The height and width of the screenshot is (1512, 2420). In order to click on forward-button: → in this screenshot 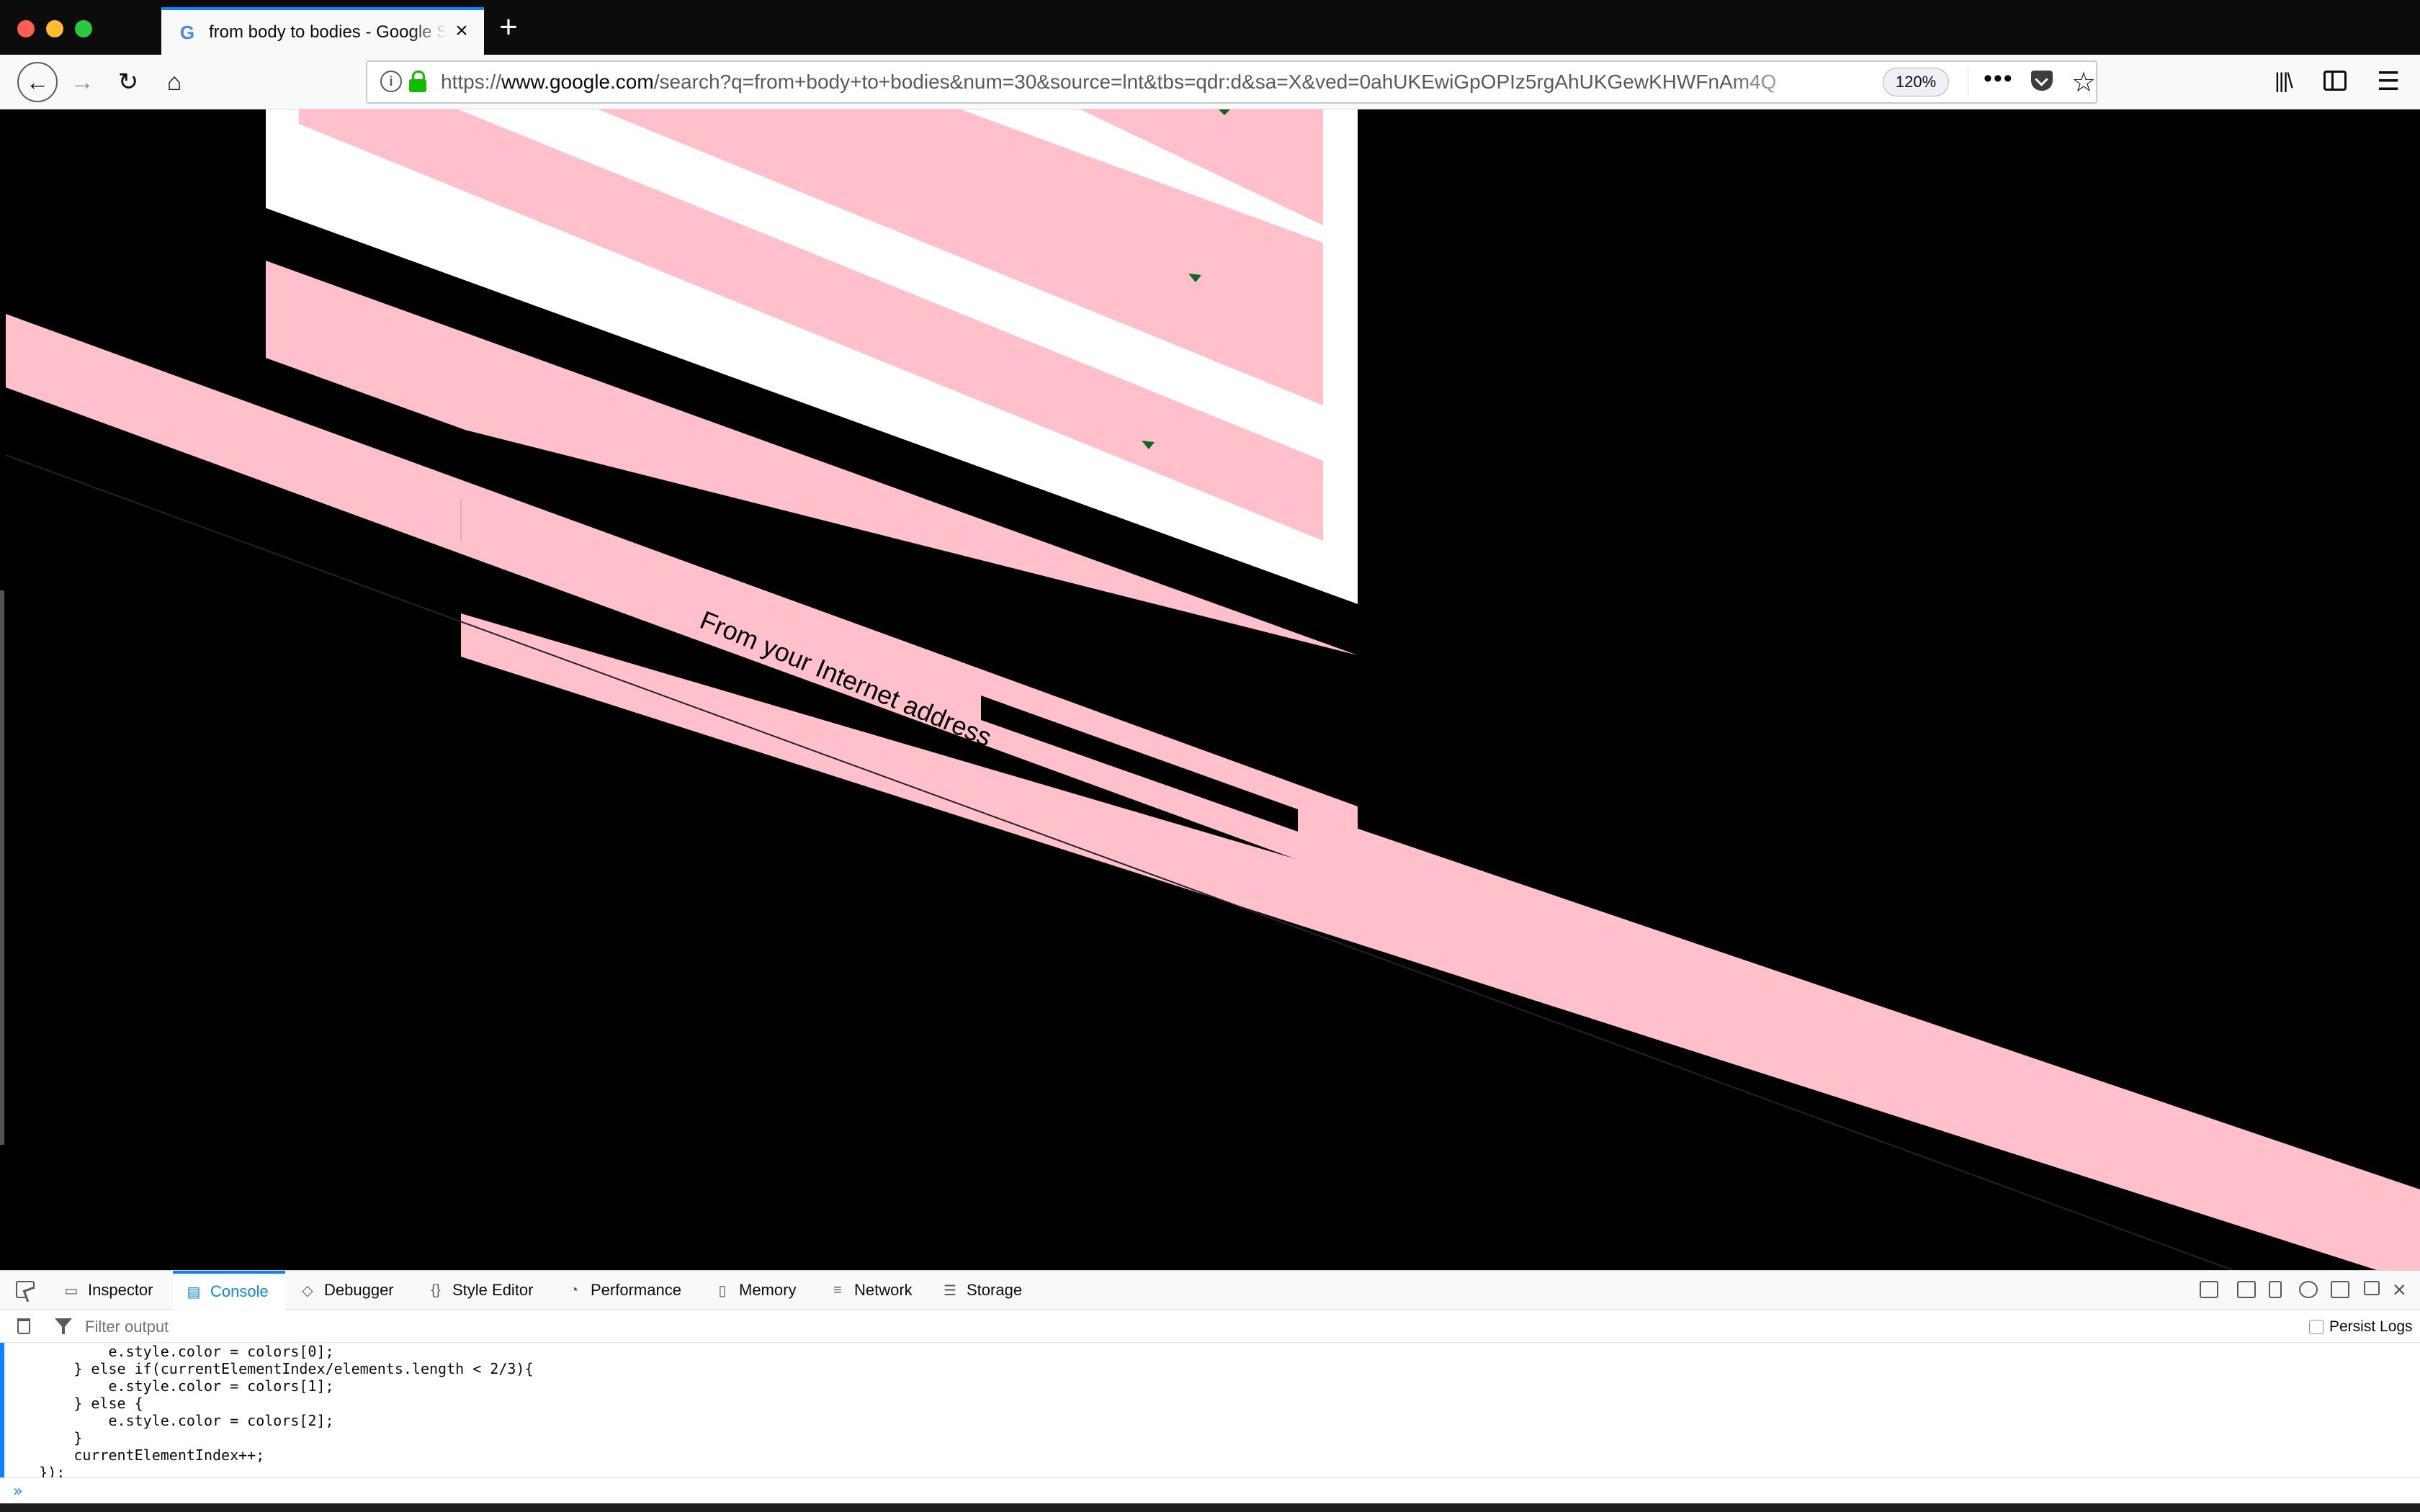, I will do `click(82, 82)`.